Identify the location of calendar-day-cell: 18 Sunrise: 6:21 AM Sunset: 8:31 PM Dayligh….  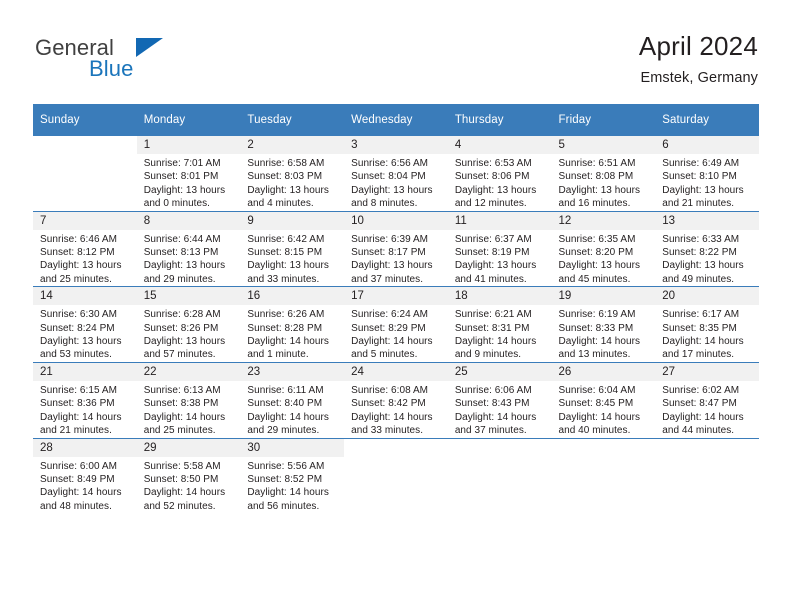
(499, 324).